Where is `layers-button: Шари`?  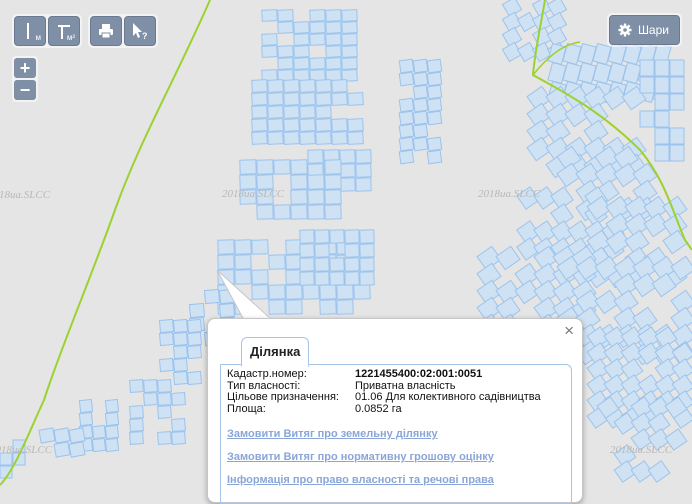 layers-button: Шари is located at coordinates (644, 30).